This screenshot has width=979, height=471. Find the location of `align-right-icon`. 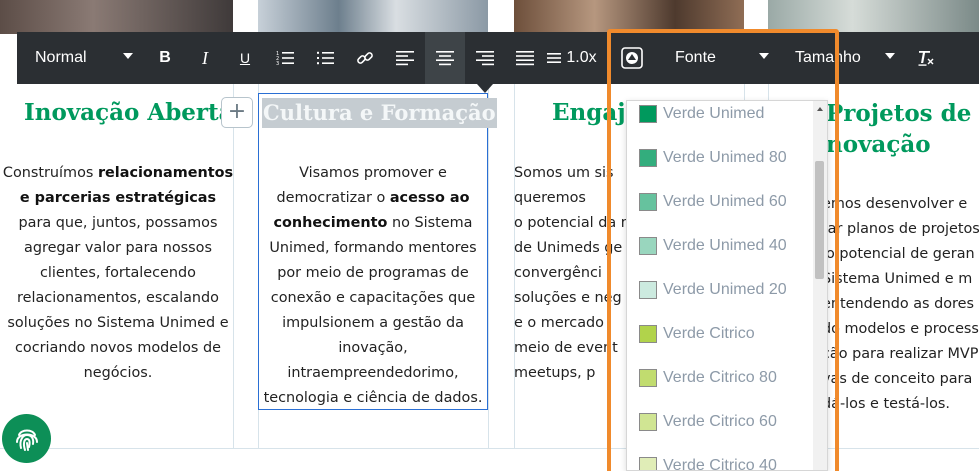

align-right-icon is located at coordinates (485, 58).